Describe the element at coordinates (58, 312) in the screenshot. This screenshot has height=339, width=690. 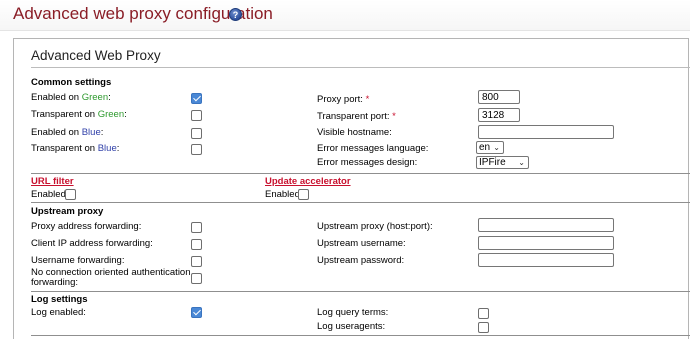
I see `log-enabled-label: Log enabled:` at that location.